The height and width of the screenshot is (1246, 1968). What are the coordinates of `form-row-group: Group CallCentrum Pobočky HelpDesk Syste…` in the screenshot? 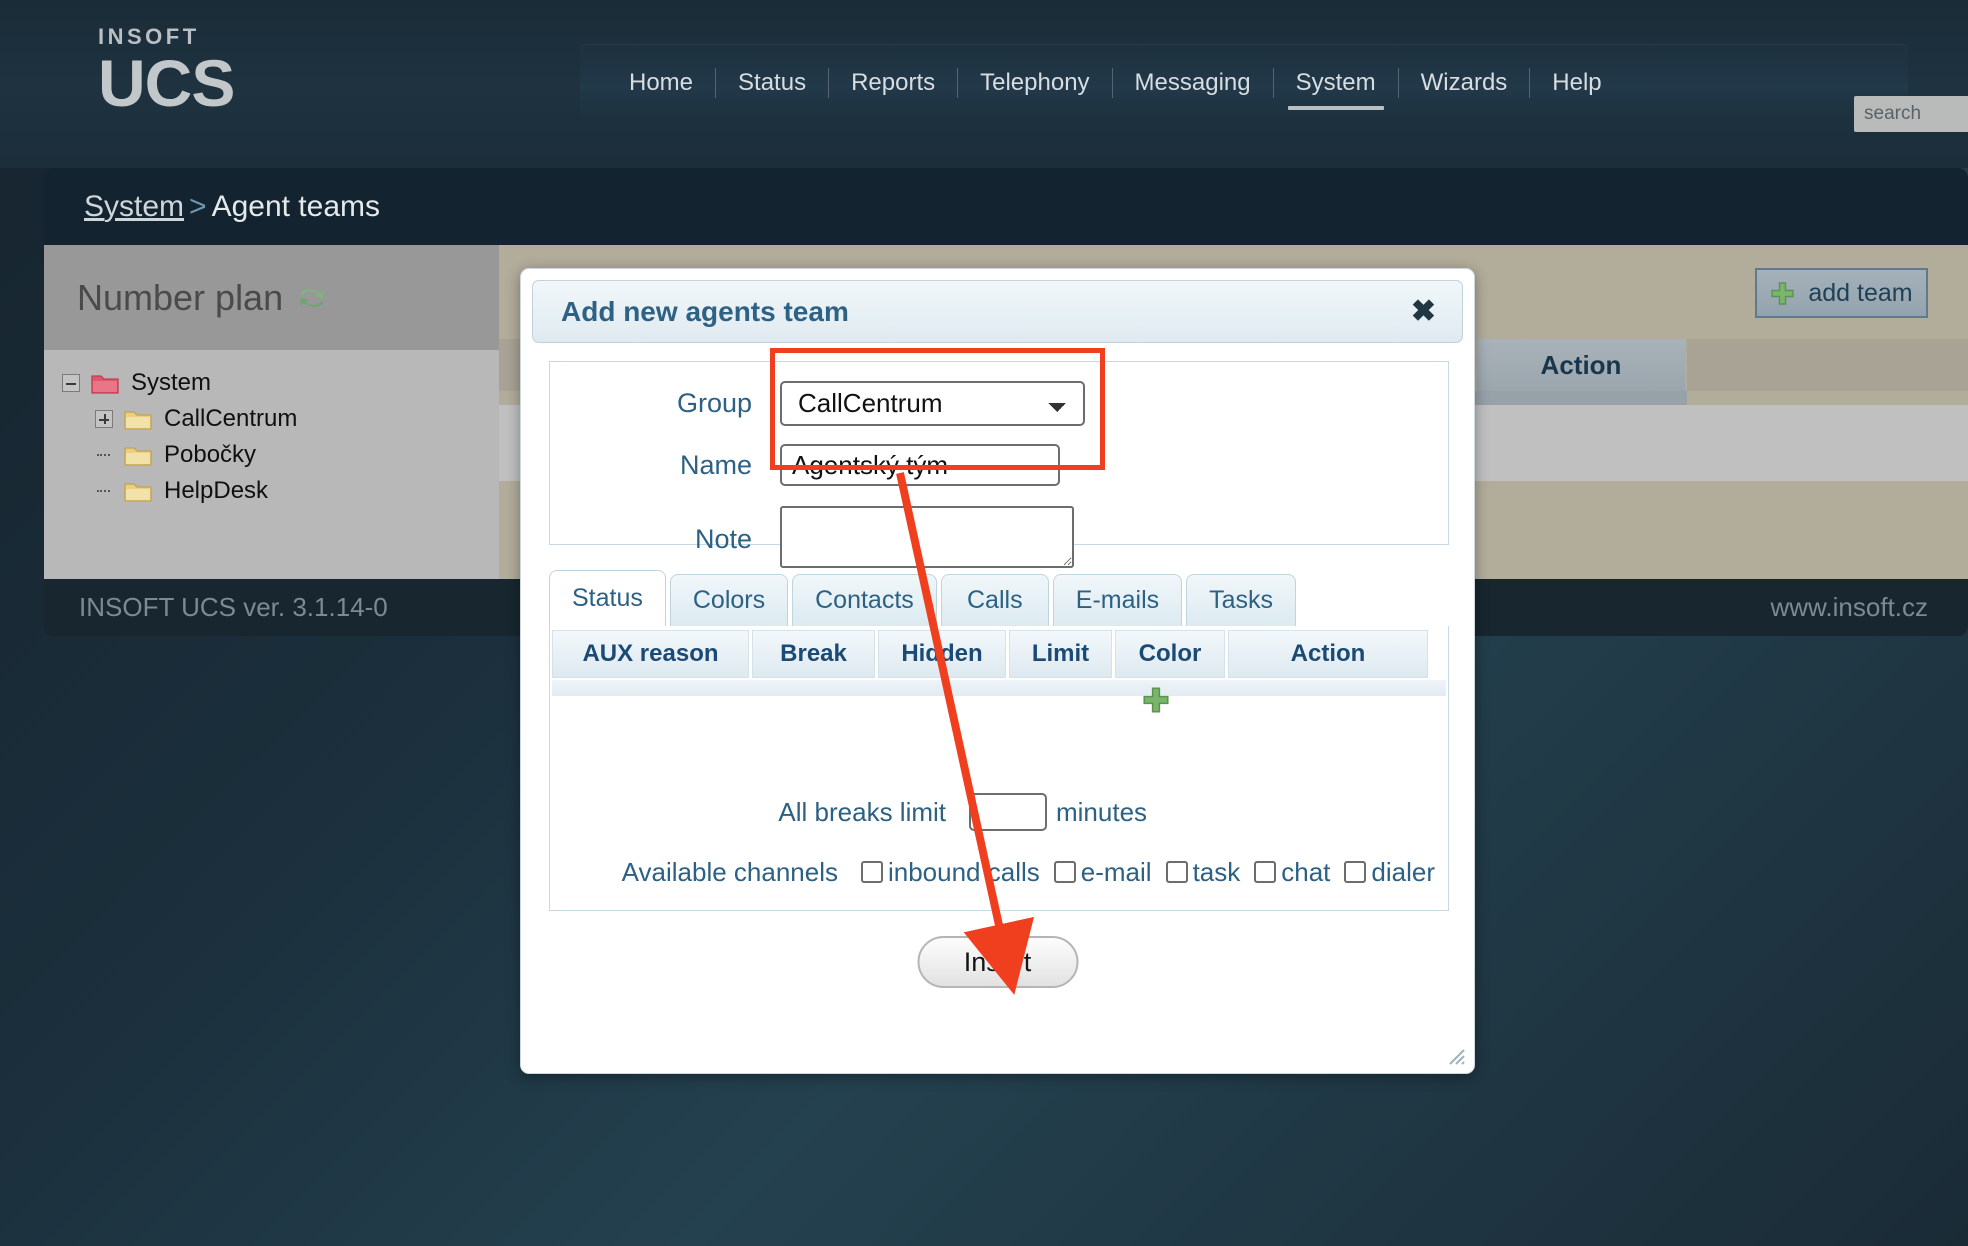 It's located at (999, 403).